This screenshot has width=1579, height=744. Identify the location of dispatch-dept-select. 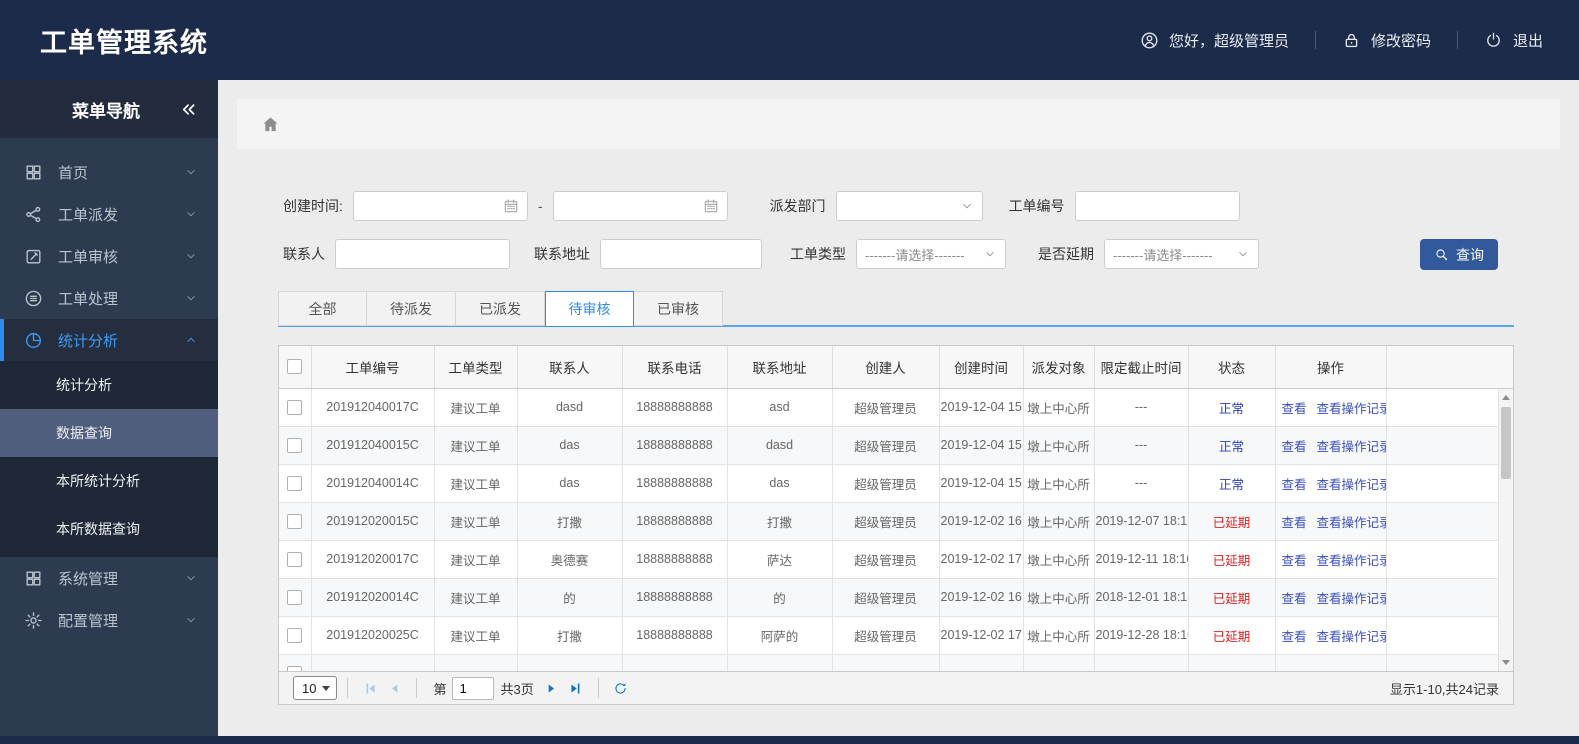
(909, 206).